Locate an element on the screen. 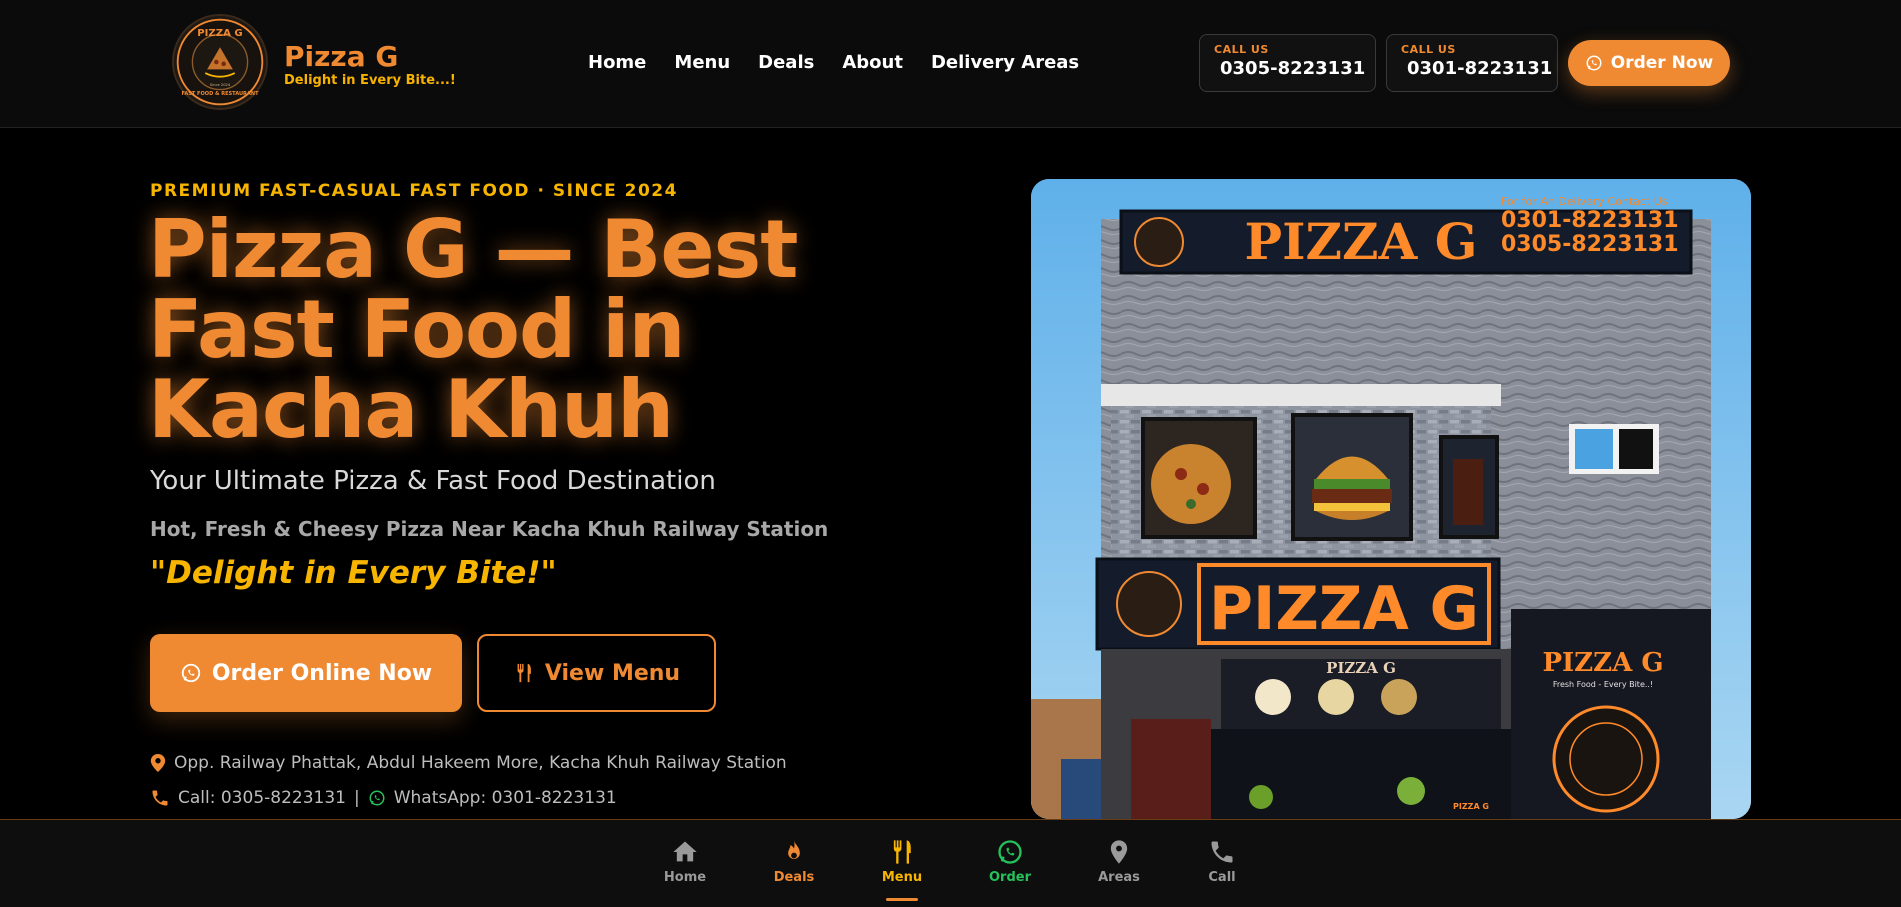 The width and height of the screenshot is (1901, 907). order-now-label: Order Now is located at coordinates (1662, 63).